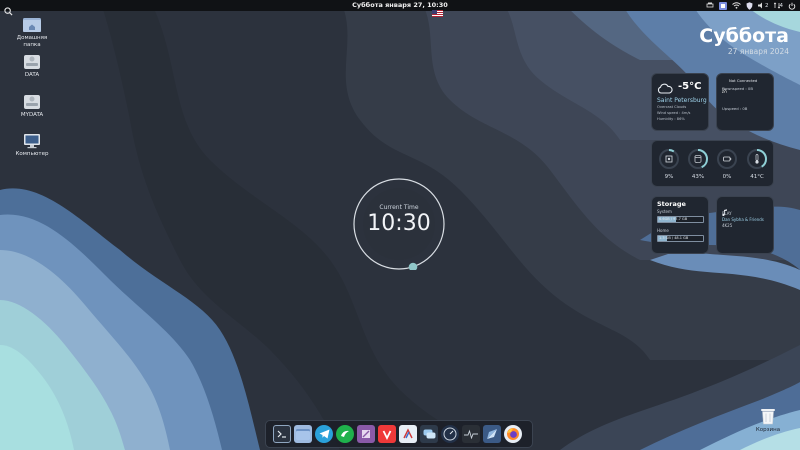  Describe the element at coordinates (32, 154) in the screenshot. I see `desktop-icon-label: Компьютер` at that location.